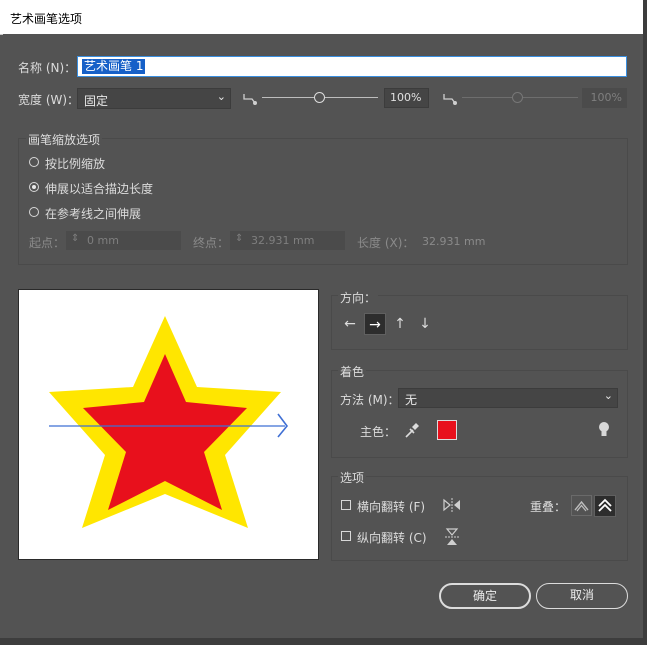 This screenshot has width=647, height=645. What do you see at coordinates (323, 641) in the screenshot?
I see `background-strip-bottom` at bounding box center [323, 641].